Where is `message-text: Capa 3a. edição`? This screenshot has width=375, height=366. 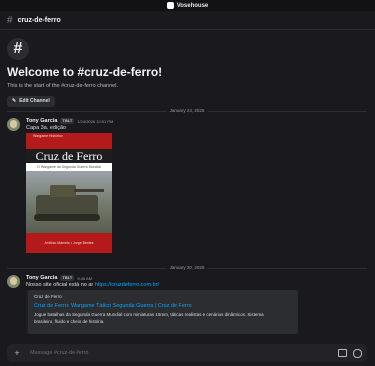
message-text: Capa 3a. edição is located at coordinates (46, 128).